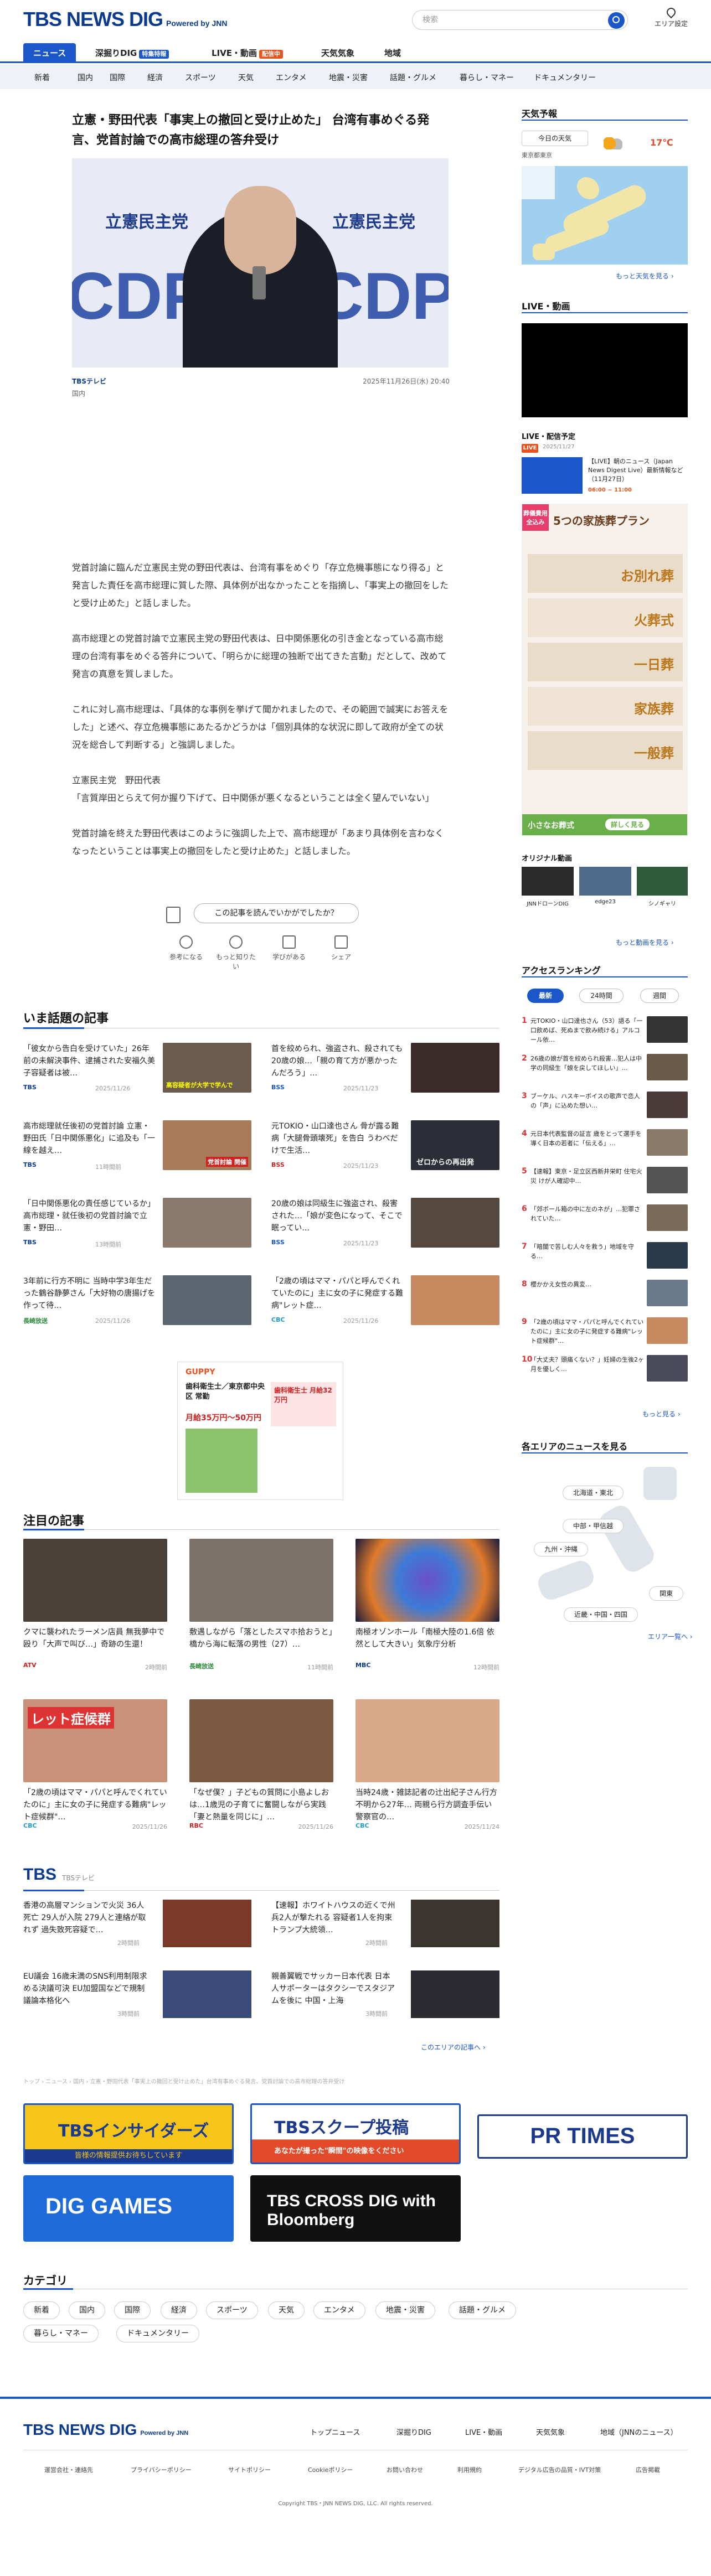 This screenshot has height=2576, width=711. What do you see at coordinates (341, 948) in the screenshot?
I see `reaction-share: シェア` at bounding box center [341, 948].